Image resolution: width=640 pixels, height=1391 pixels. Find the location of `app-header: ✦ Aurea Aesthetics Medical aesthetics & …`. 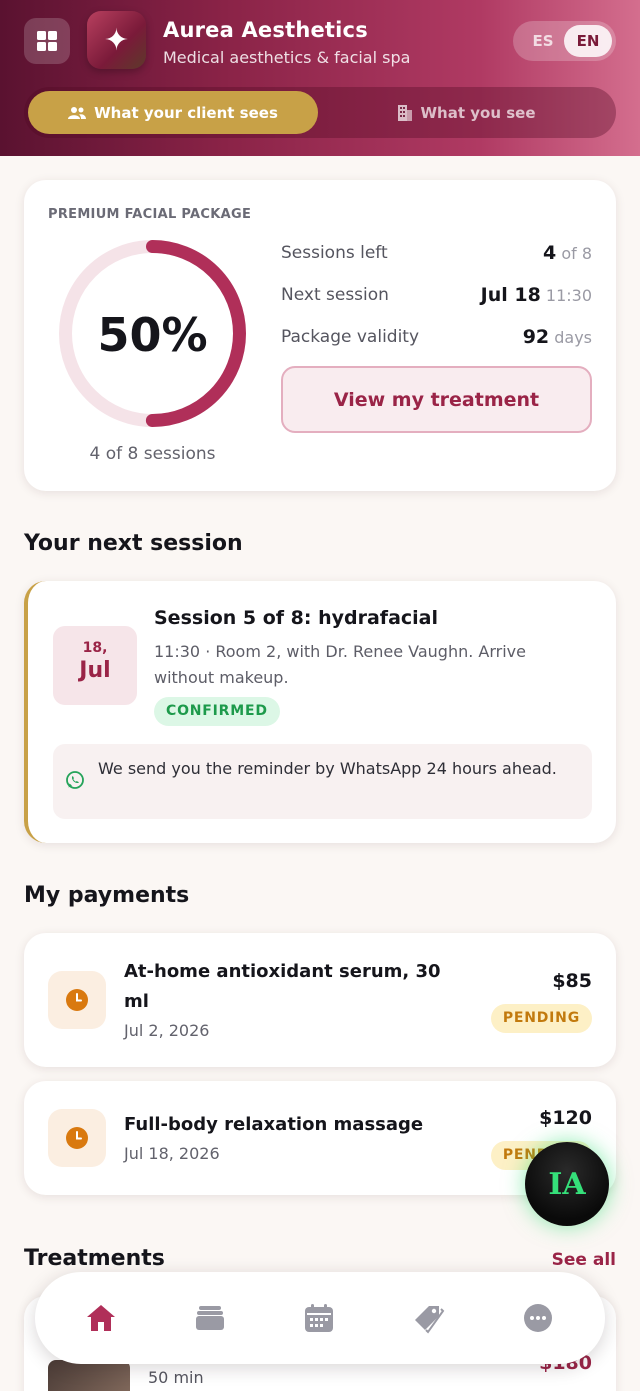

app-header: ✦ Aurea Aesthetics Medical aesthetics & … is located at coordinates (320, 78).